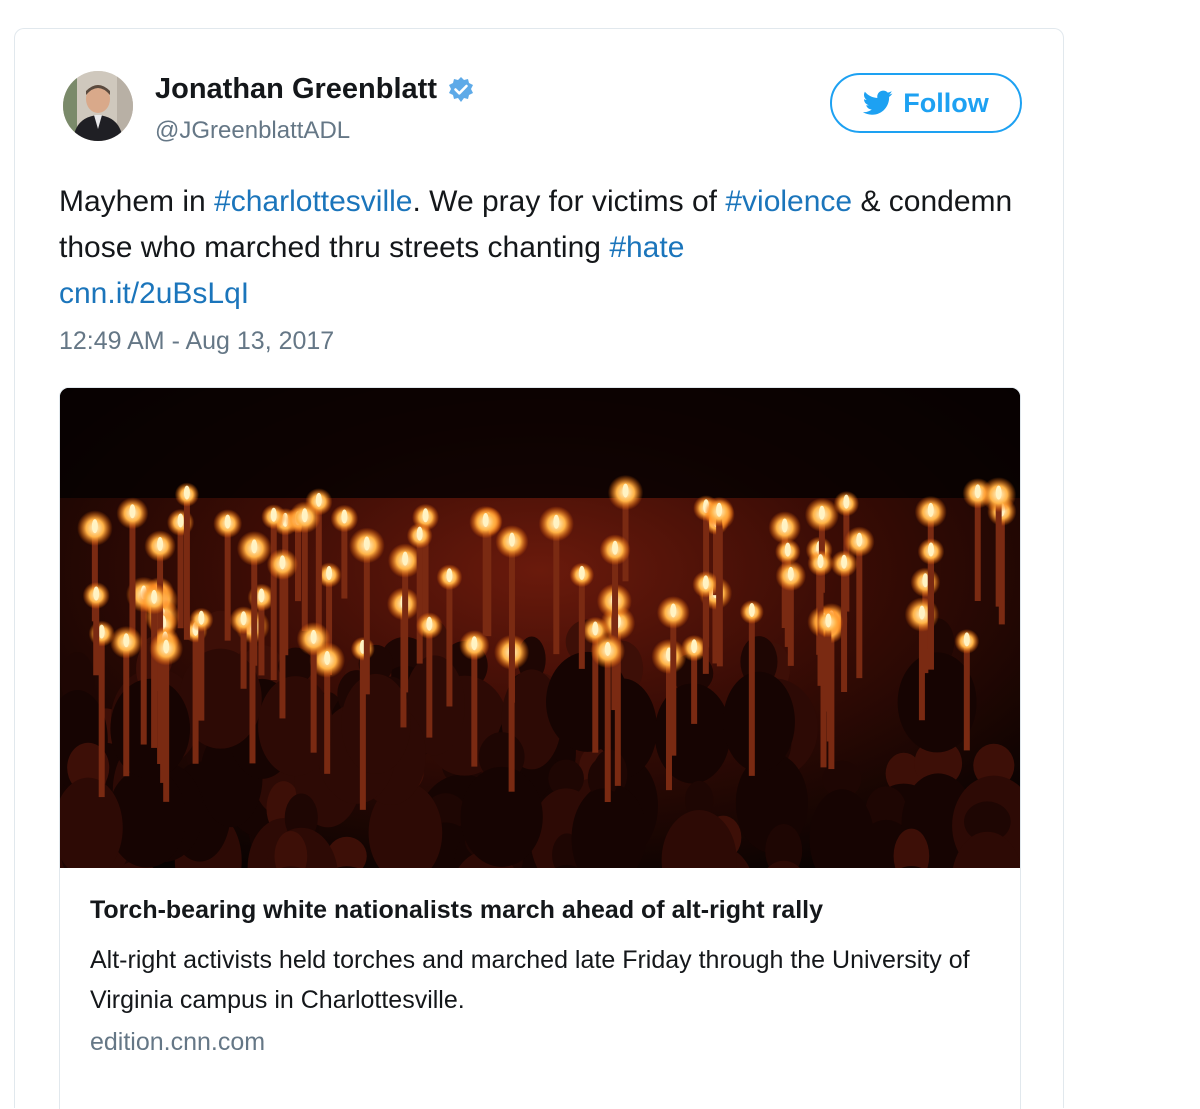 The image size is (1200, 1109). What do you see at coordinates (252, 131) in the screenshot?
I see `author-handle: @JGreenblattADL` at bounding box center [252, 131].